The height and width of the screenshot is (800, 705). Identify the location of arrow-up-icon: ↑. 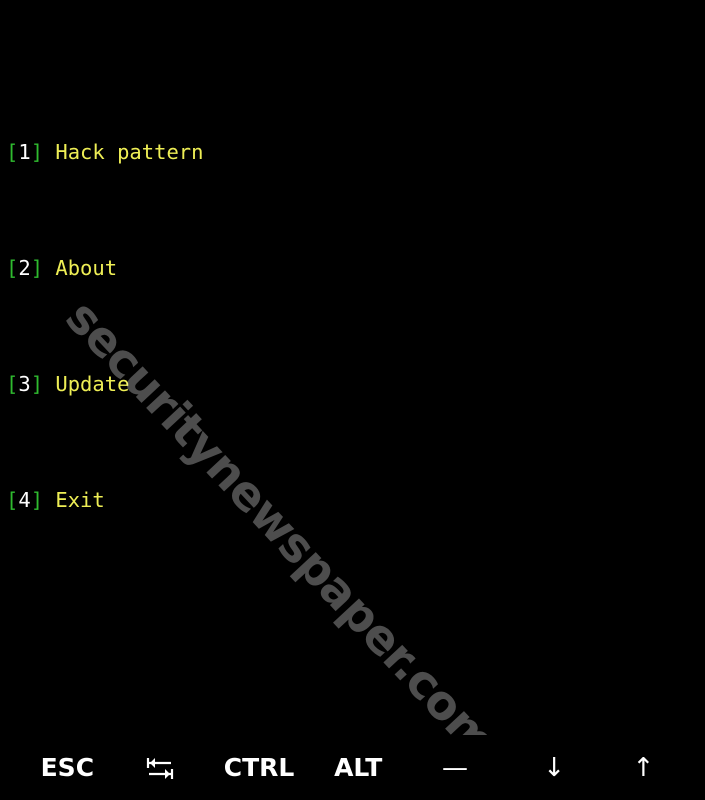
(643, 768).